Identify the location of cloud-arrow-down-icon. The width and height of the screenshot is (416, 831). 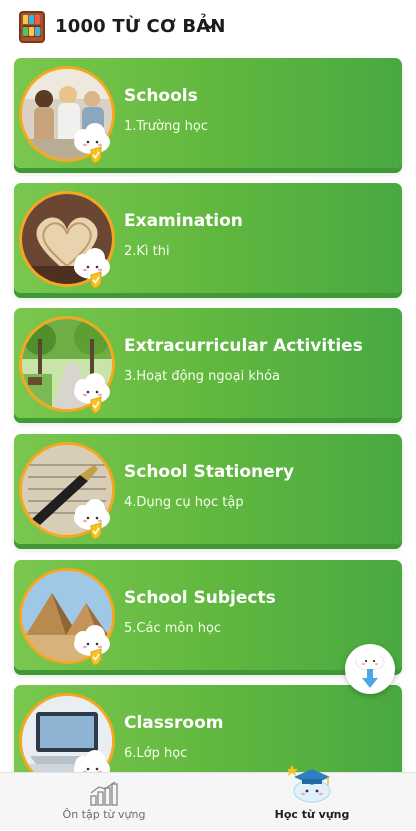
(370, 668).